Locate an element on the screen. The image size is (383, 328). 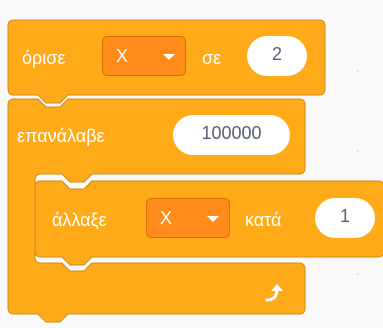
set-block-preposition: σε is located at coordinates (212, 58).